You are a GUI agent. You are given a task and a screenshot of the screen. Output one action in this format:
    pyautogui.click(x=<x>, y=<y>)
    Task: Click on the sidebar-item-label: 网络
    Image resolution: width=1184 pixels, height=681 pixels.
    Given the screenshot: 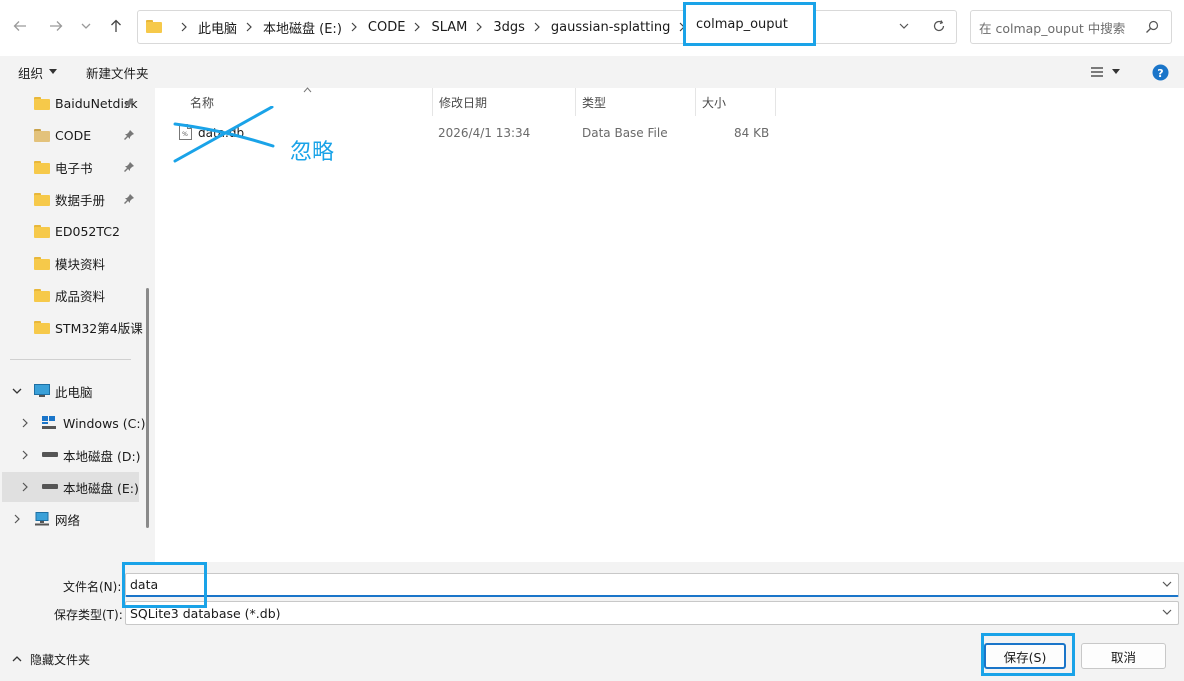 What is the action you would take?
    pyautogui.click(x=68, y=520)
    